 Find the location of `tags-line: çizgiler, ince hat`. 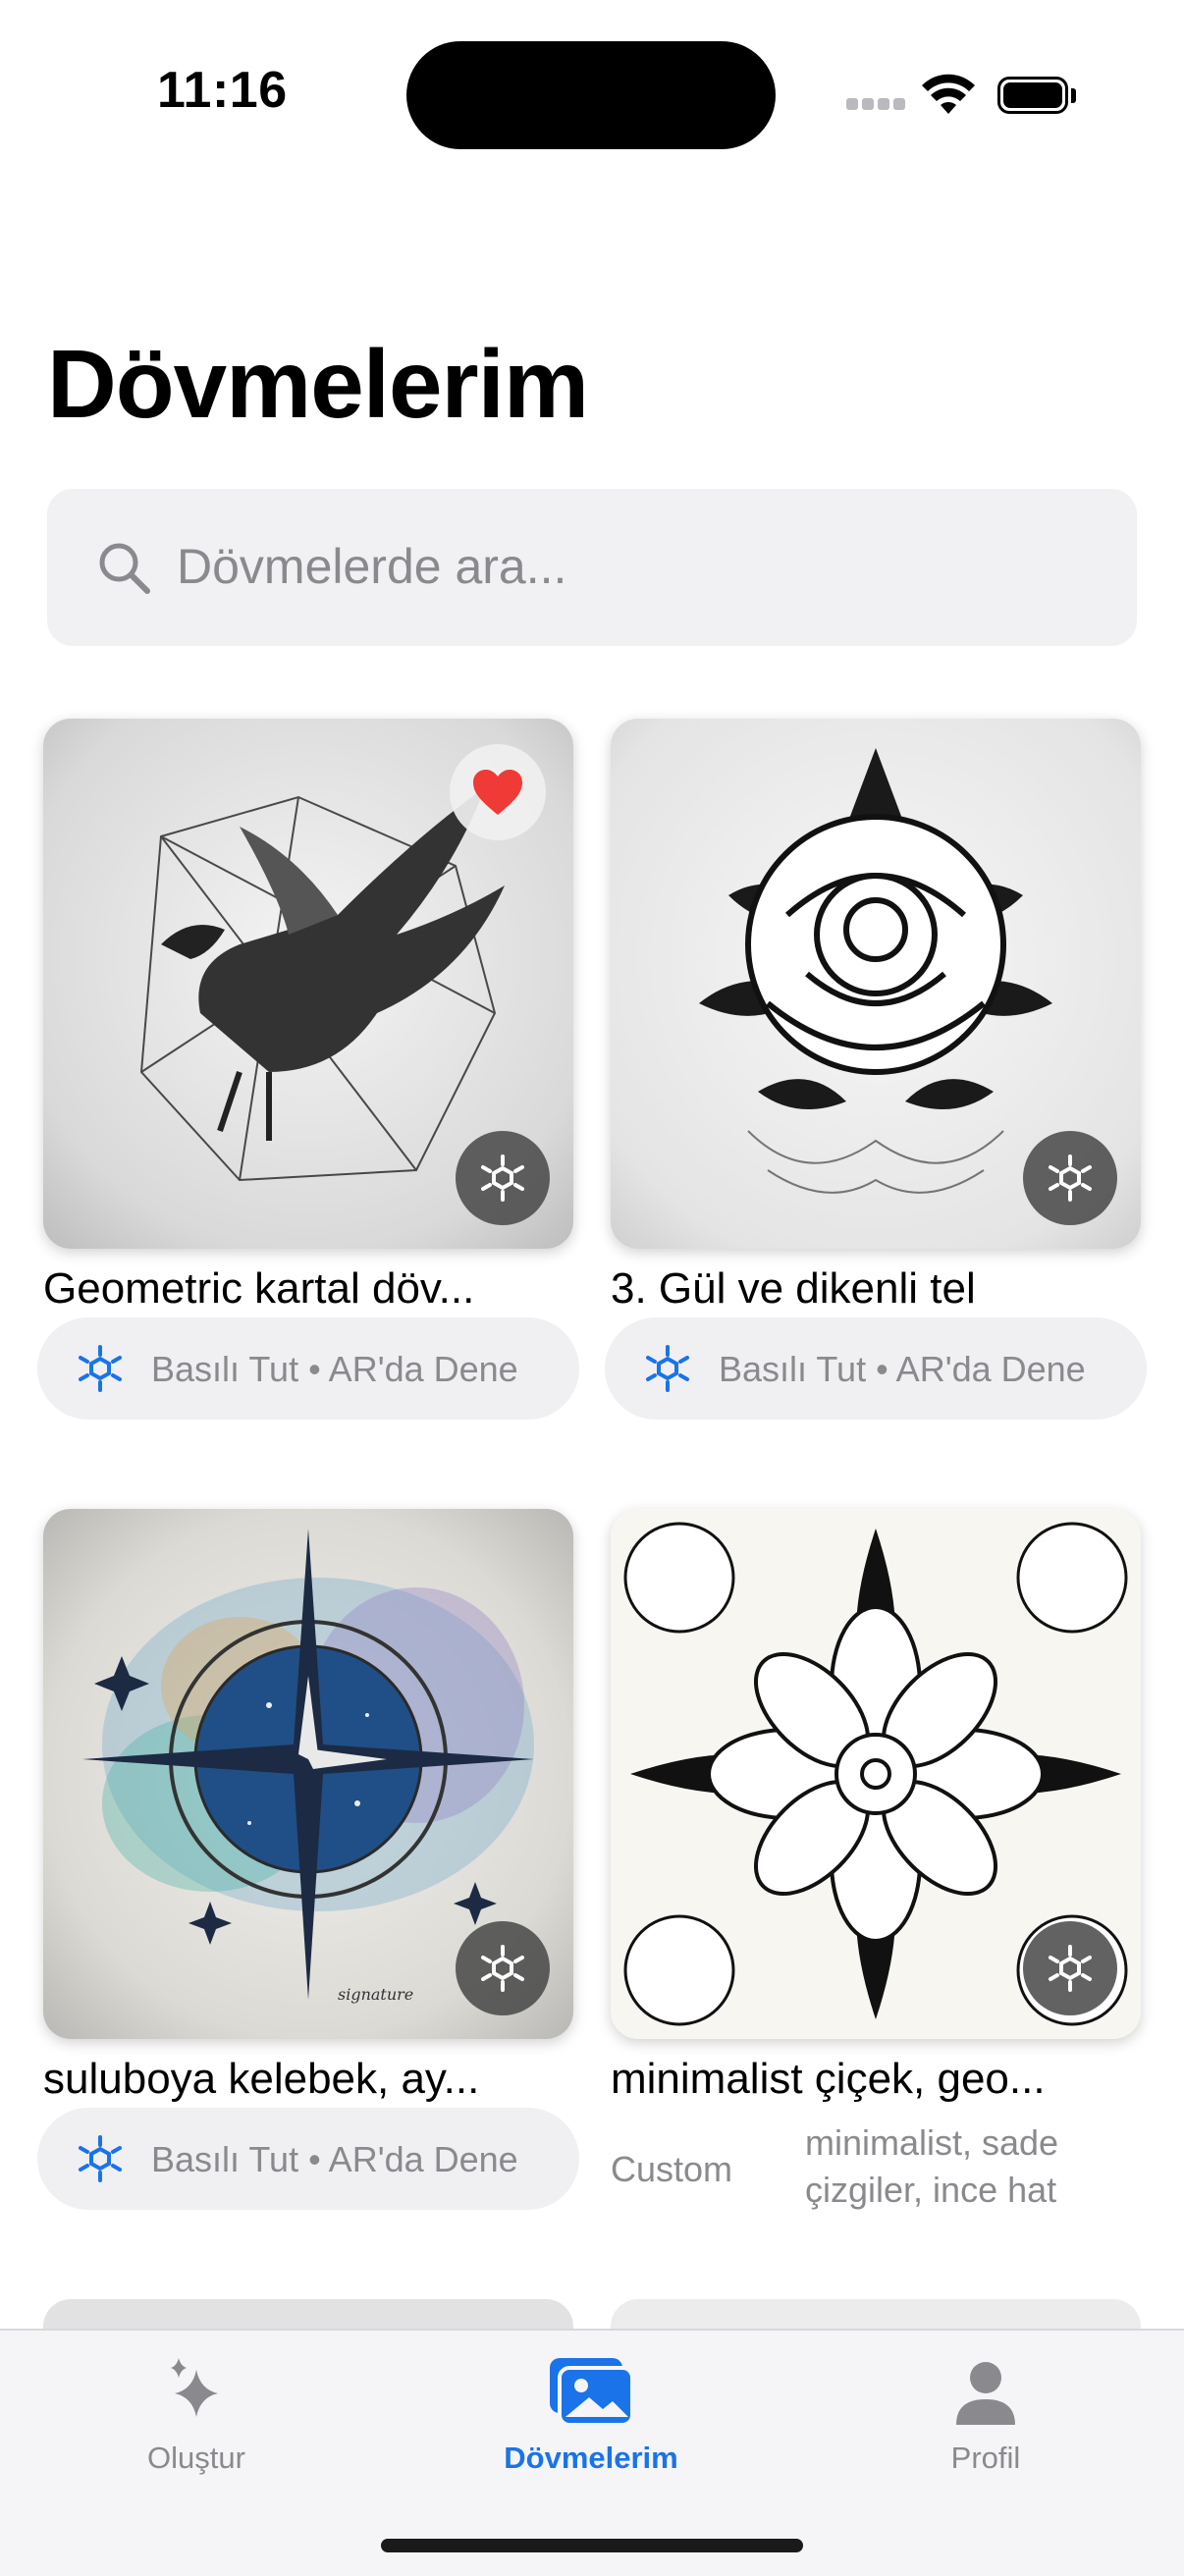

tags-line: çizgiler, ince hat is located at coordinates (931, 2190).